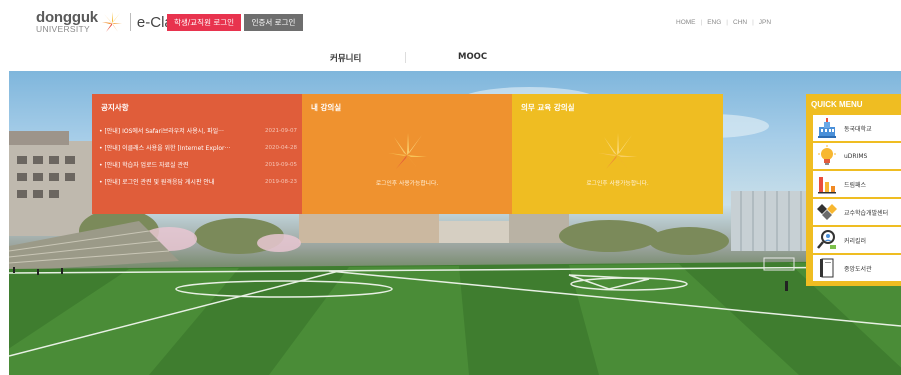 This screenshot has height=375, width=901. I want to click on notice-item: • [안내] 학습자 업로드 자료실 관련 2019-09-05, so click(198, 164).